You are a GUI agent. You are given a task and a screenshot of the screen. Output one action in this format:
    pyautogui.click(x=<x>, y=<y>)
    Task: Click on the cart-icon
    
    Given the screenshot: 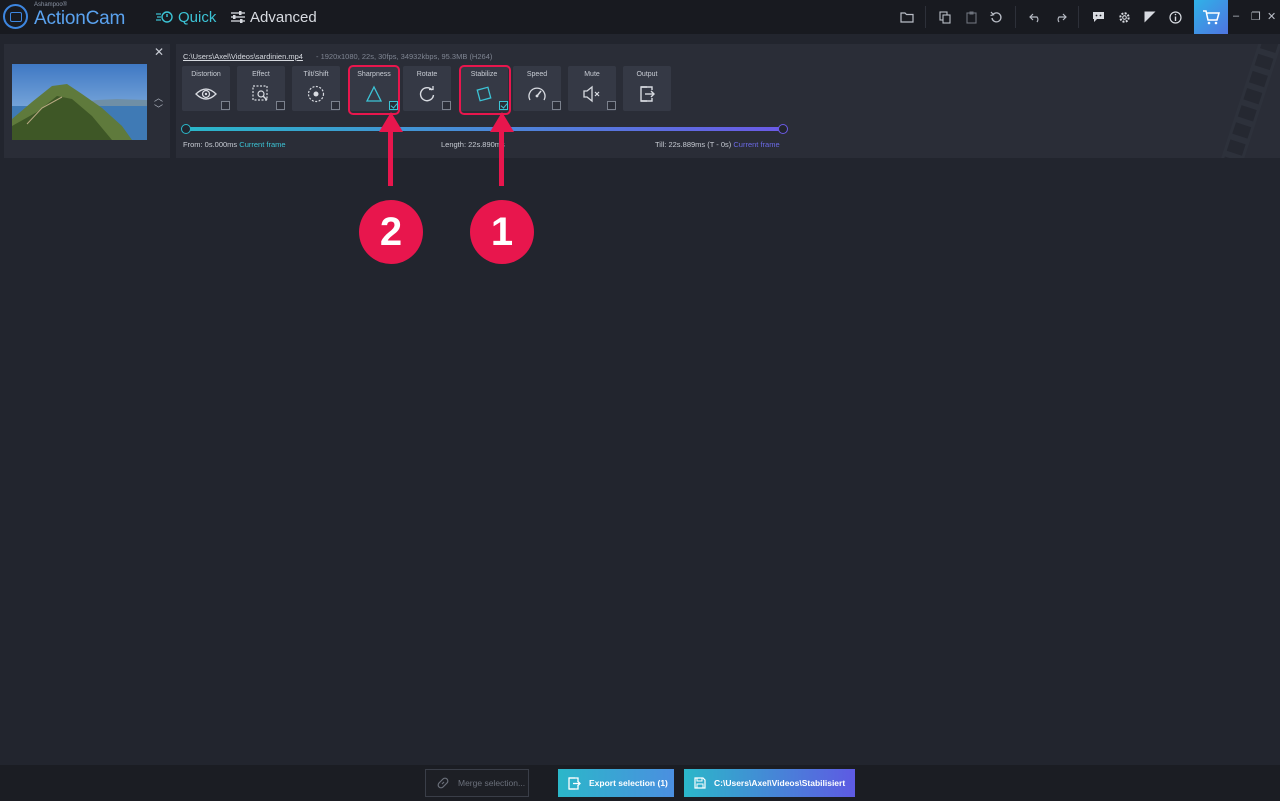 What is the action you would take?
    pyautogui.click(x=1211, y=17)
    